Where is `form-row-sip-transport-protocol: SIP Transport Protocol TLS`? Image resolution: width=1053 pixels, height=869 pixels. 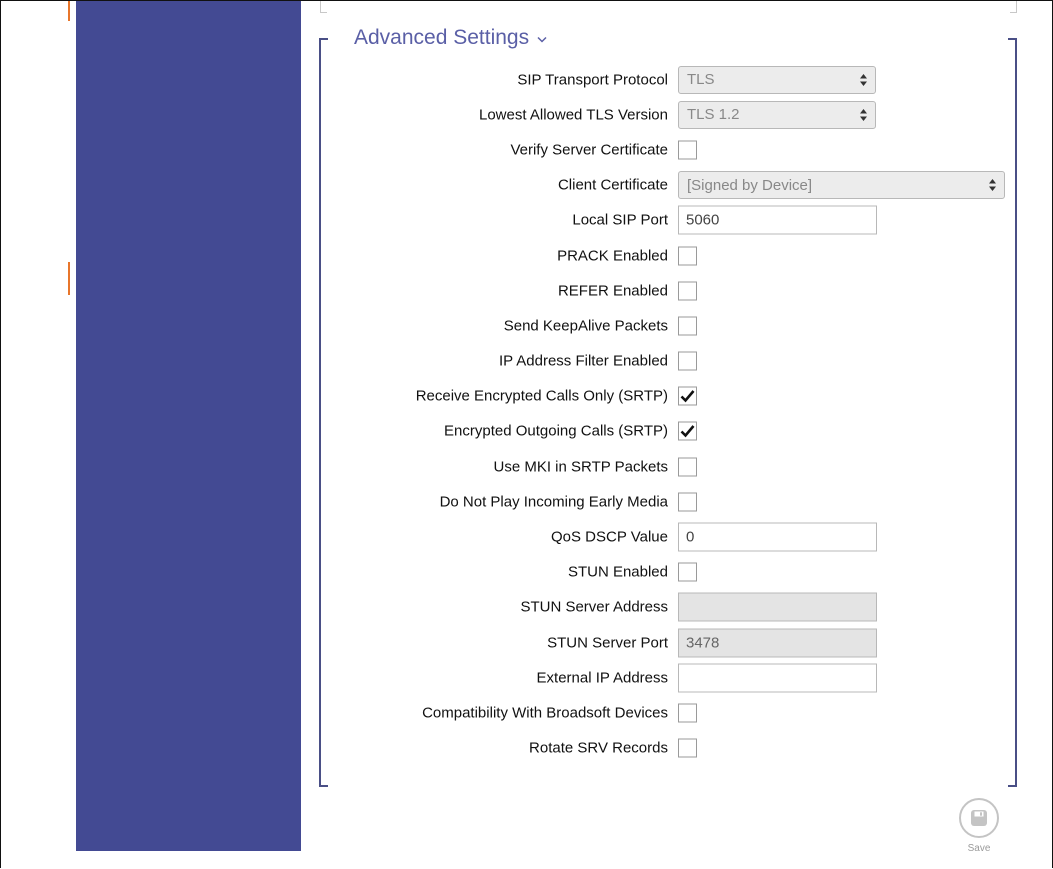
form-row-sip-transport-protocol: SIP Transport Protocol TLS is located at coordinates (660, 79).